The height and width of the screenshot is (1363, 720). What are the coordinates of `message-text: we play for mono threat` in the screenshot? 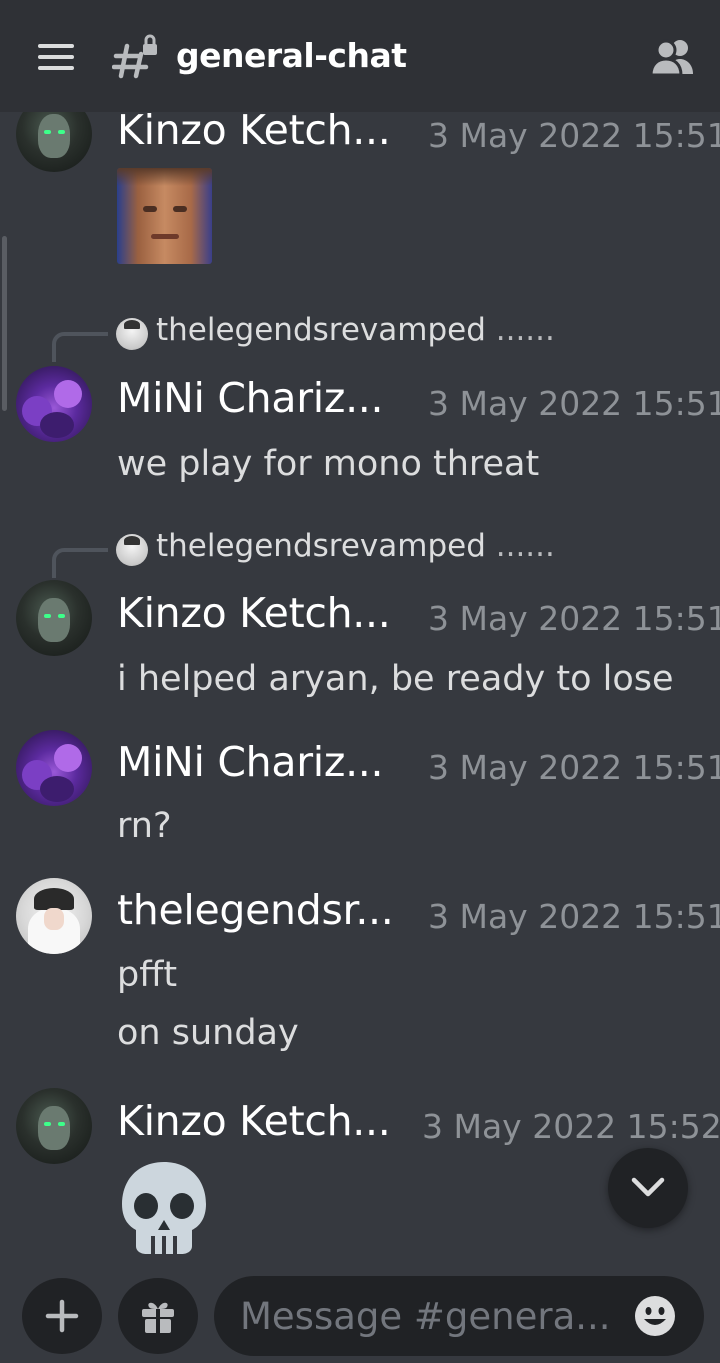 It's located at (328, 464).